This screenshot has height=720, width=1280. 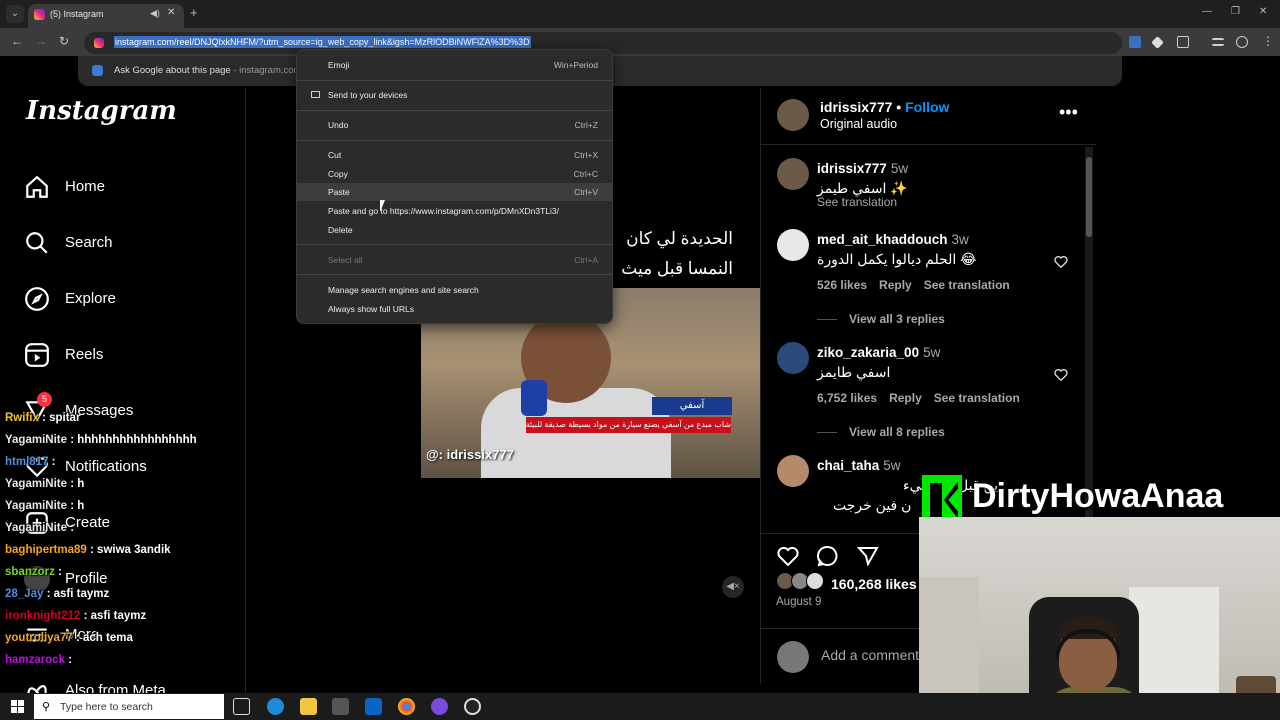 I want to click on menu-item-manage-search-engines: Manage search engines and site search, so click(x=454, y=290).